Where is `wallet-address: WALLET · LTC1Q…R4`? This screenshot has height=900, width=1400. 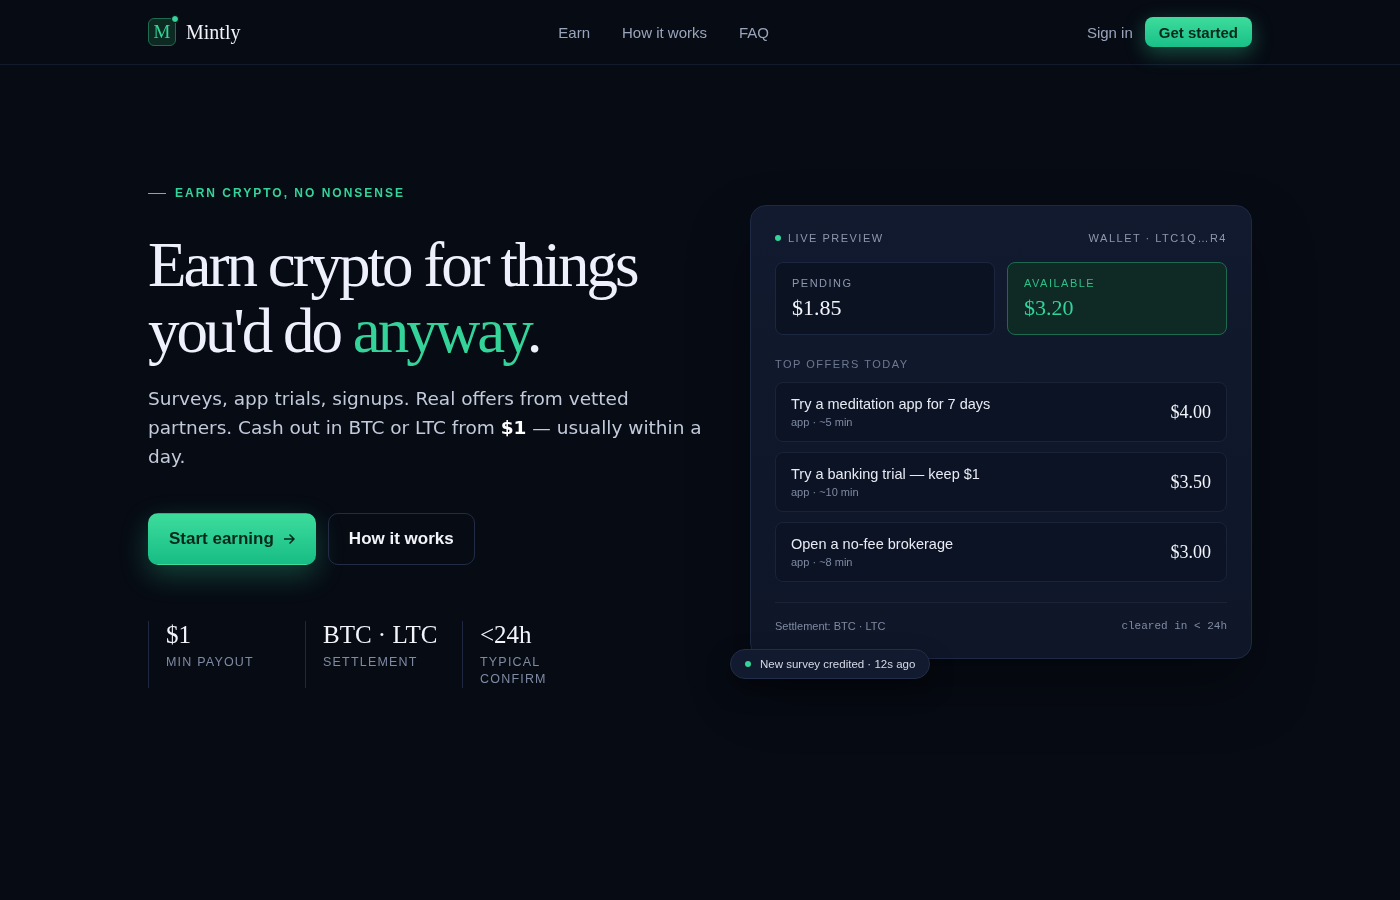 wallet-address: WALLET · LTC1Q…R4 is located at coordinates (1157, 238).